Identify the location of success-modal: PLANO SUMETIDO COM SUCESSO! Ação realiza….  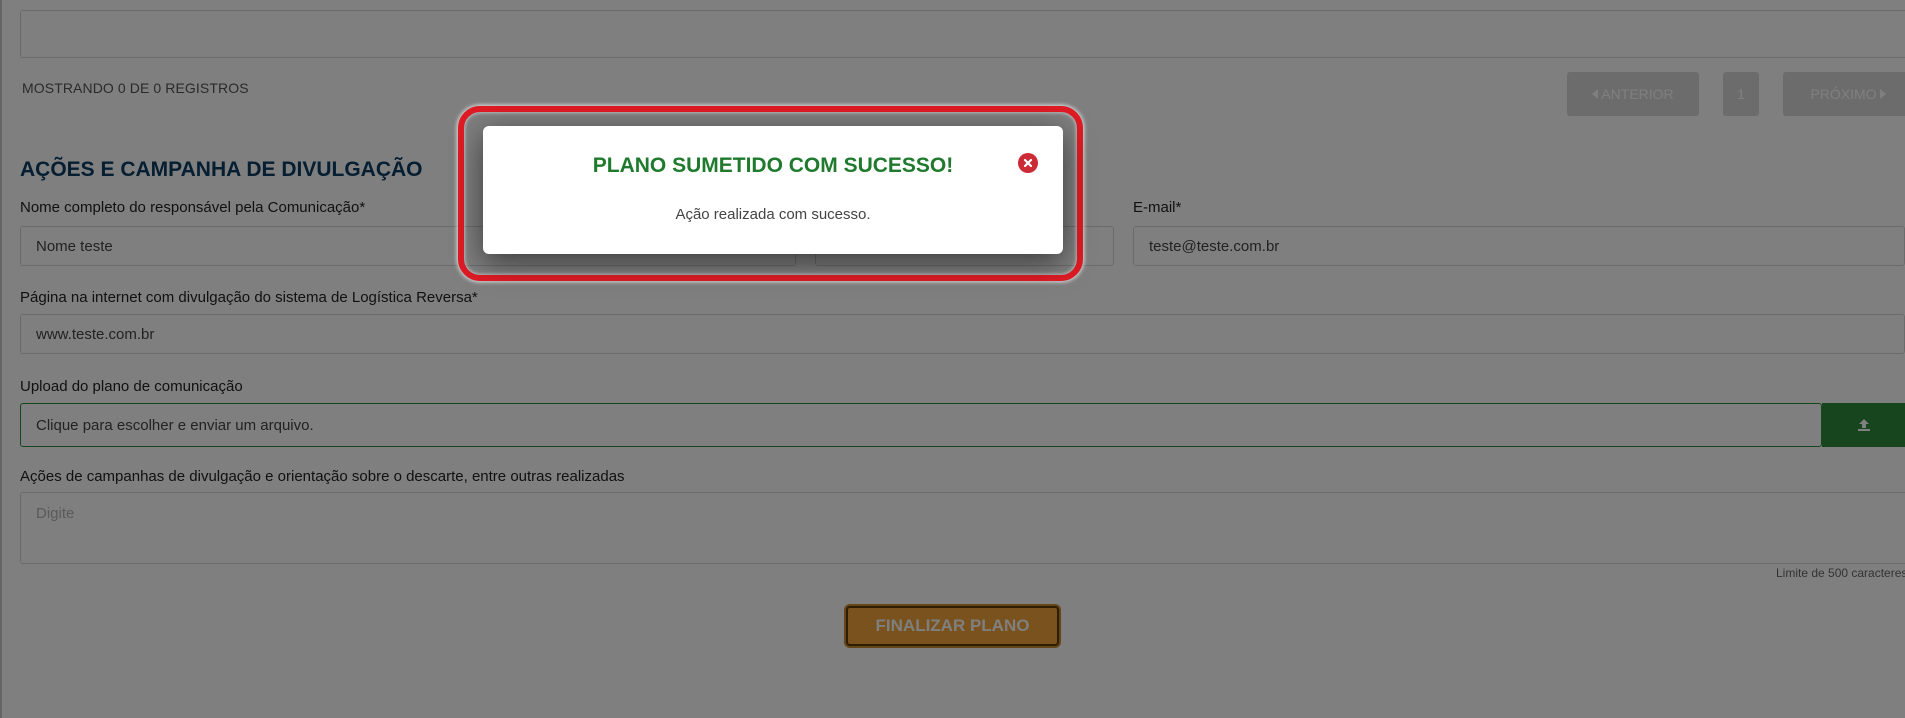
(773, 190).